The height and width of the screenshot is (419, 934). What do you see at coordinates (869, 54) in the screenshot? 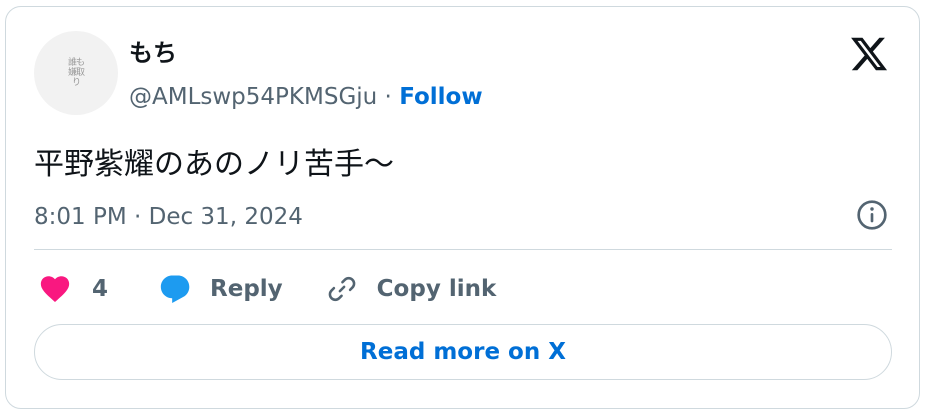
I see `x-logo-icon` at bounding box center [869, 54].